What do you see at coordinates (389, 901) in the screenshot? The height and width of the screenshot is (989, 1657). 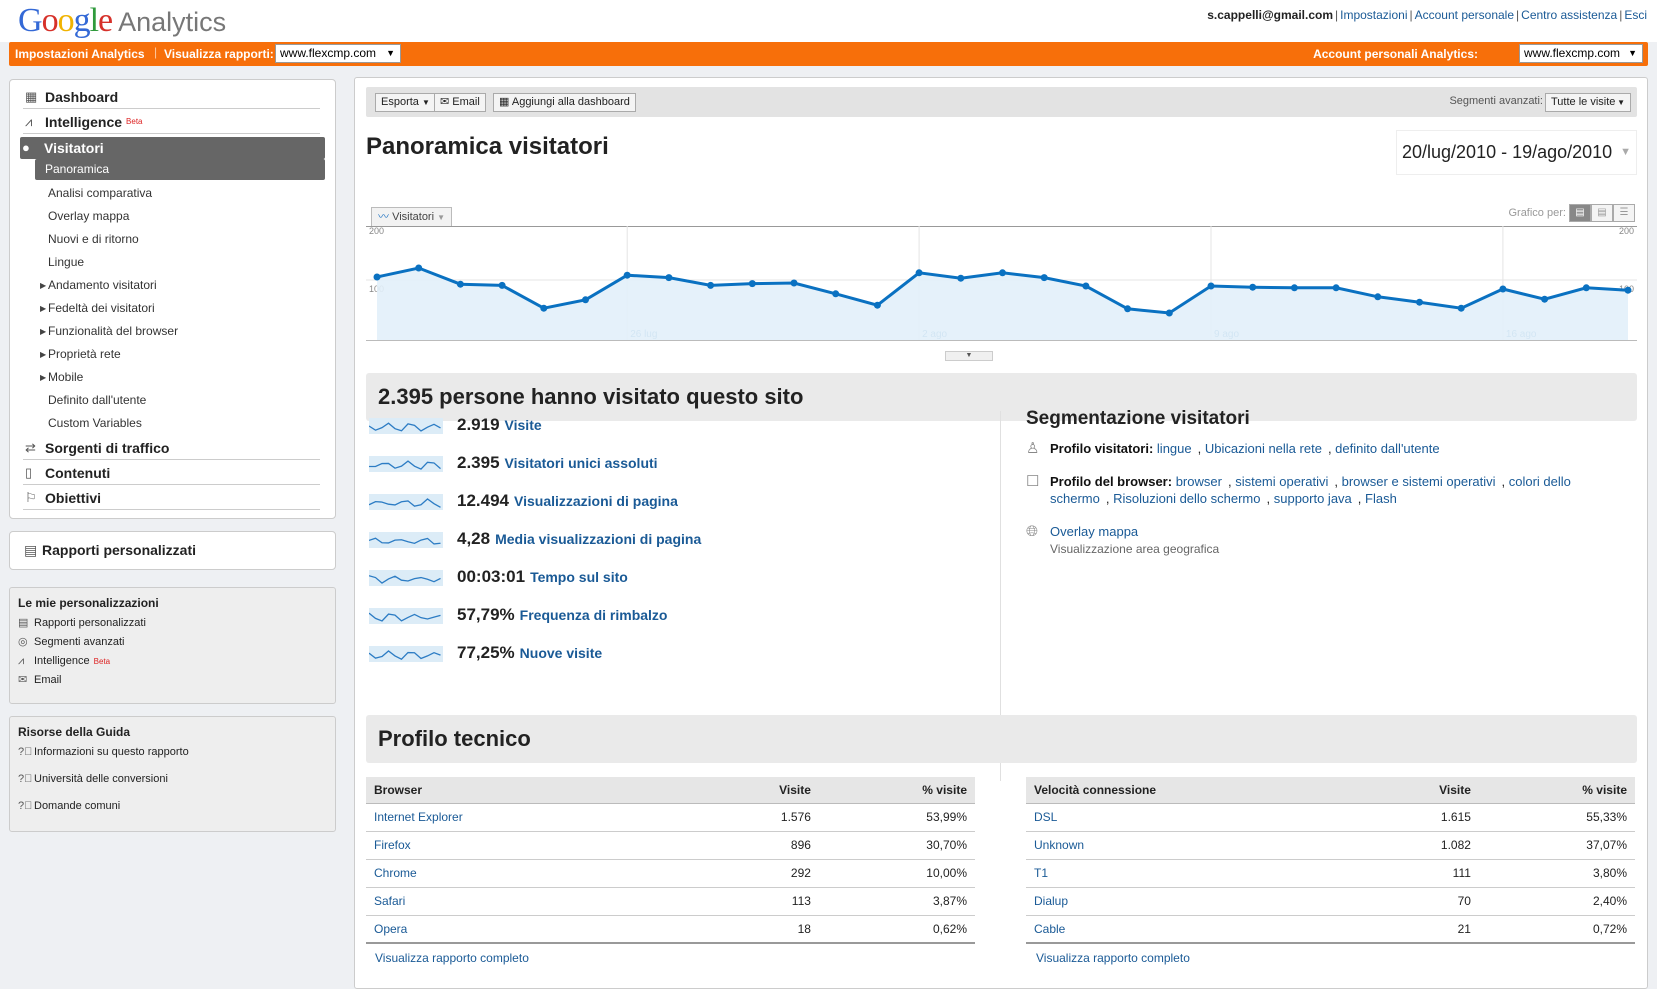 I see `row-link: Safari` at bounding box center [389, 901].